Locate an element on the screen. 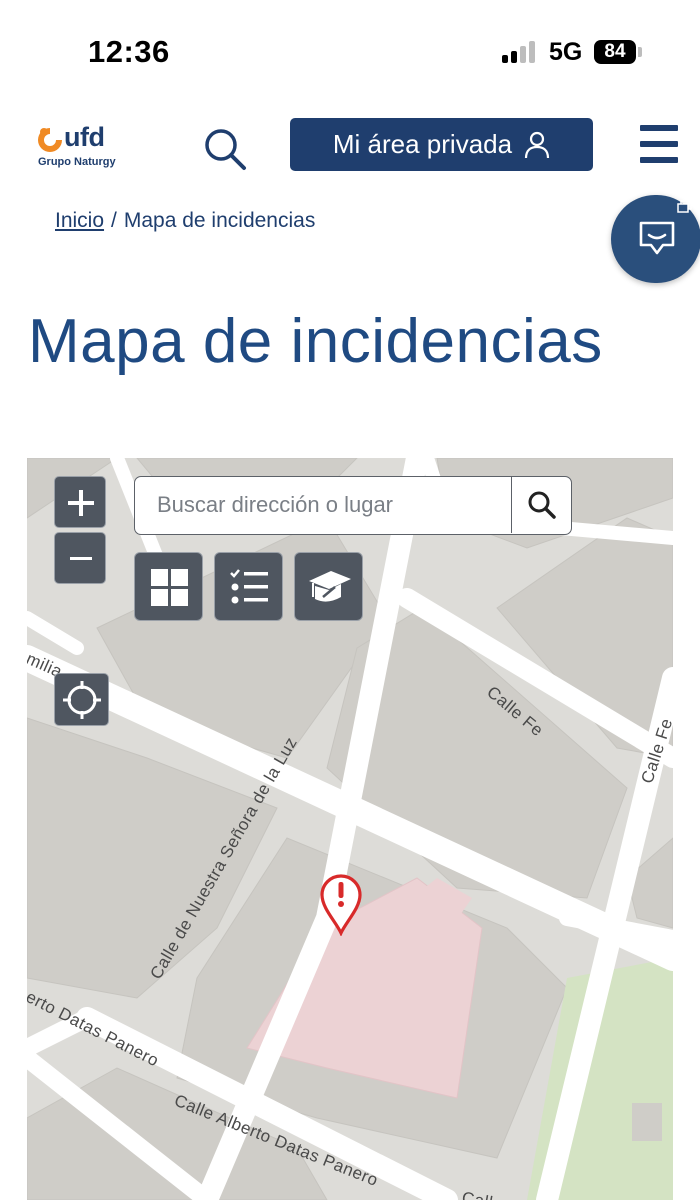  page-title: Mapa de incidencias is located at coordinates (315, 341).